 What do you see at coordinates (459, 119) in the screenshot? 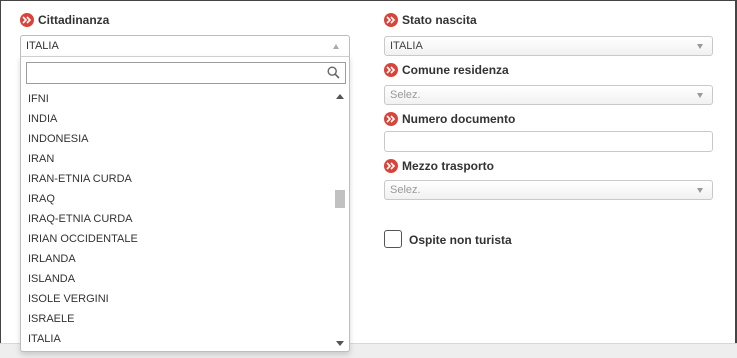
I see `document-number-label-text: Numero documento` at bounding box center [459, 119].